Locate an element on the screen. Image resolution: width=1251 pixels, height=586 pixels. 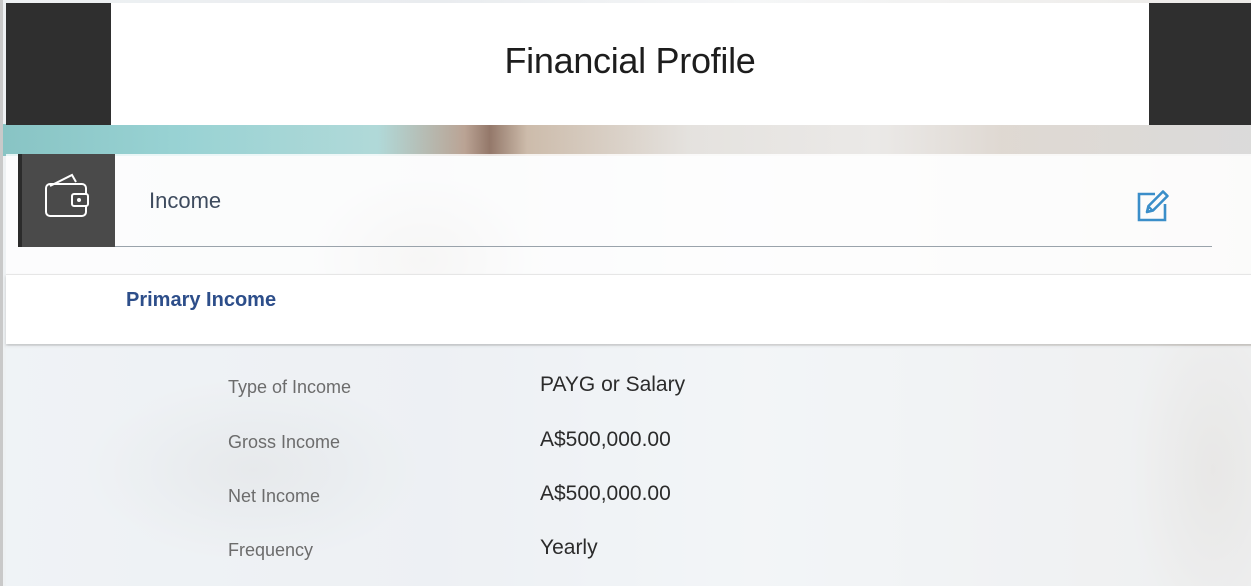
primary-income-title: Primary Income is located at coordinates (201, 300).